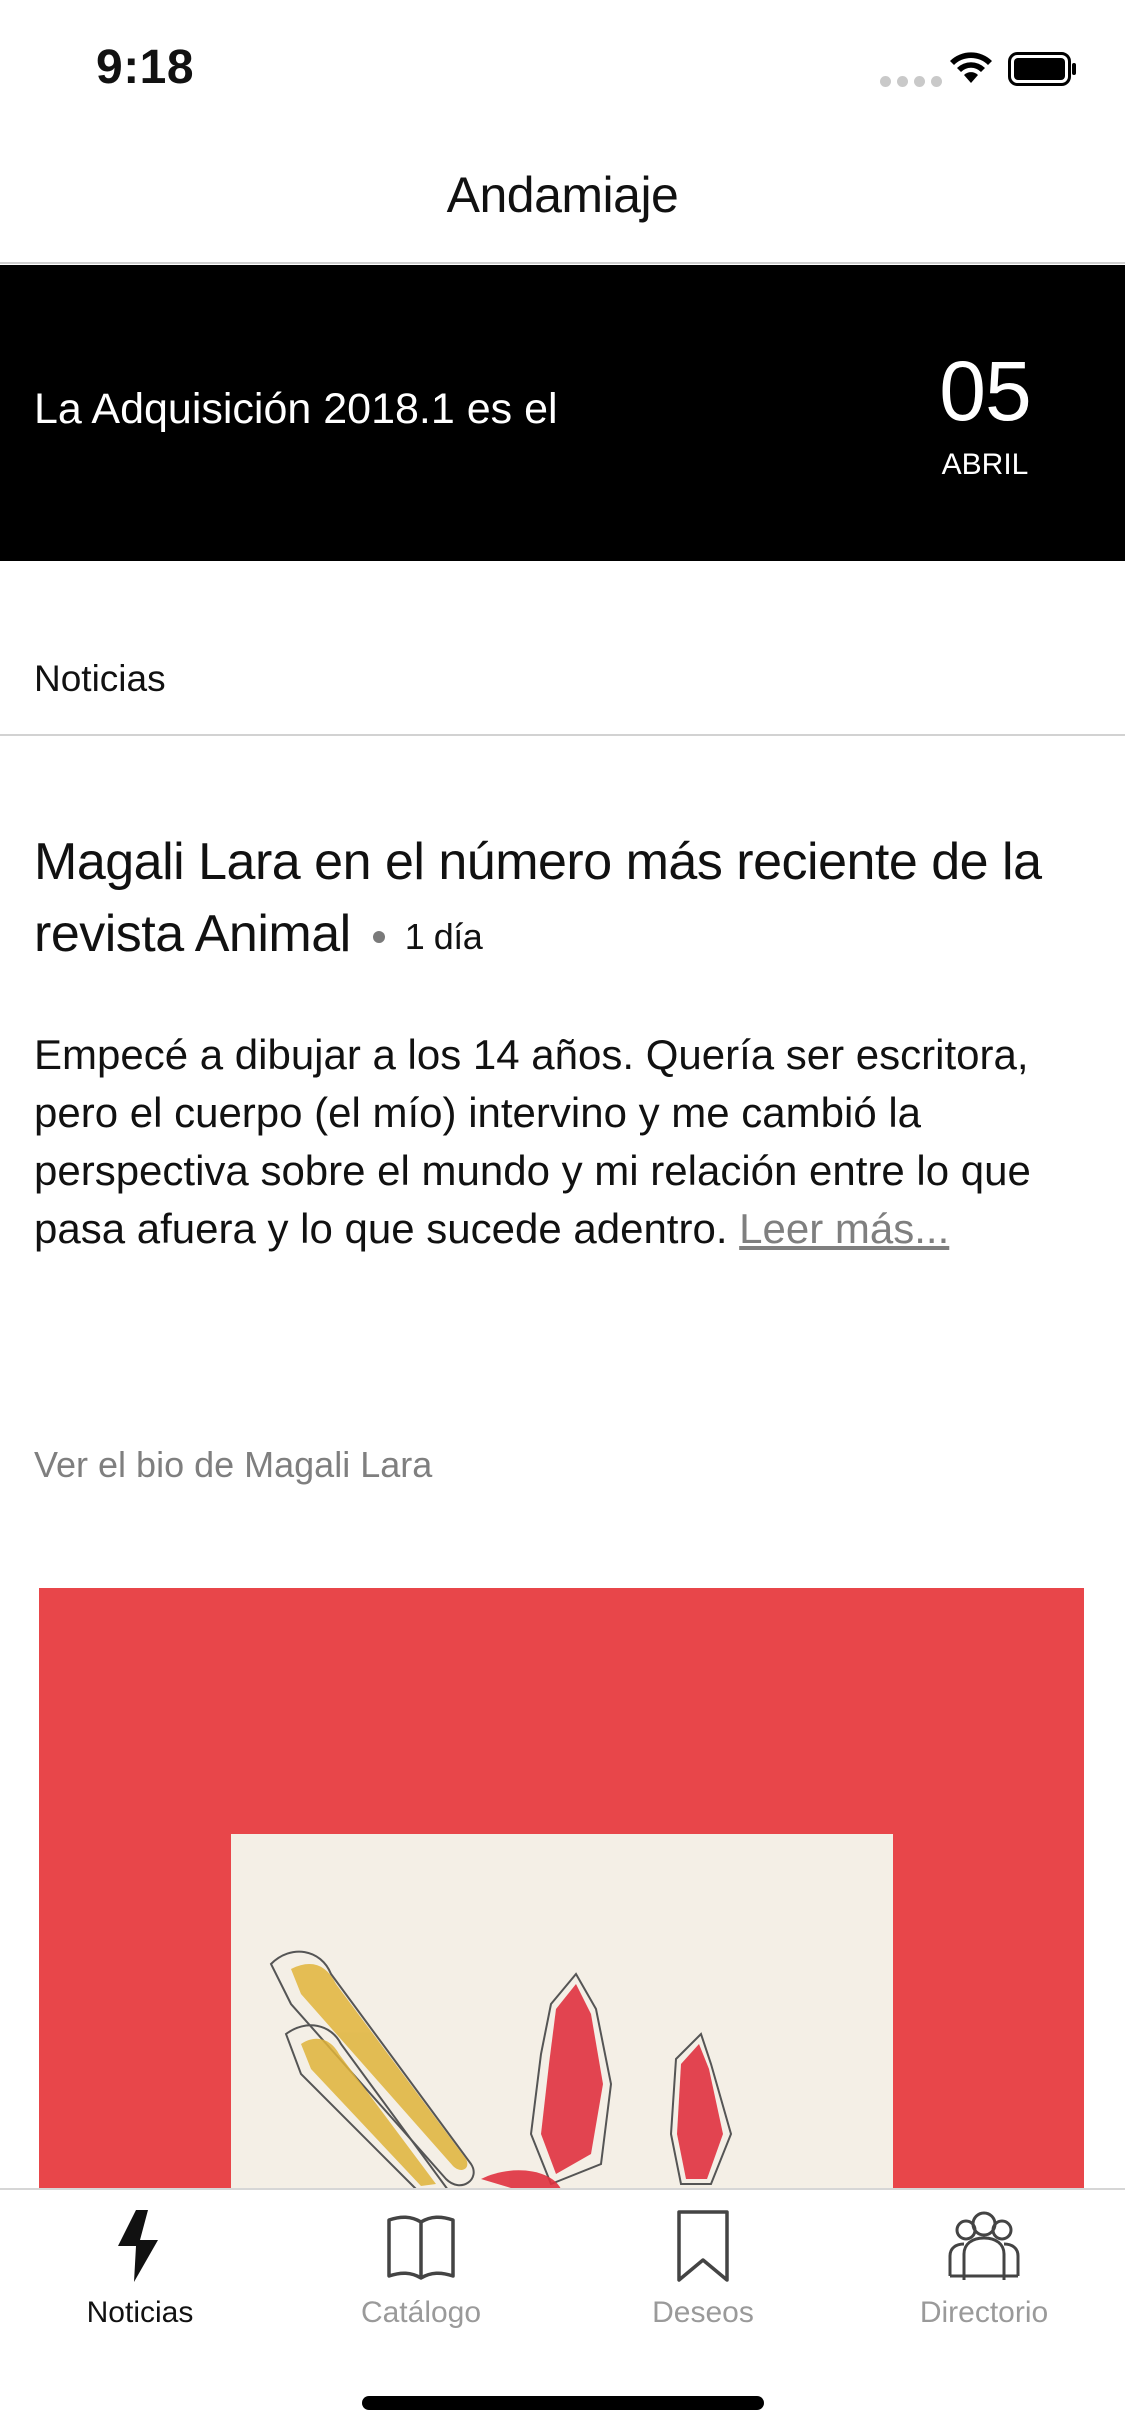 This screenshot has height=2436, width=1125. What do you see at coordinates (971, 67) in the screenshot?
I see `wifi-icon` at bounding box center [971, 67].